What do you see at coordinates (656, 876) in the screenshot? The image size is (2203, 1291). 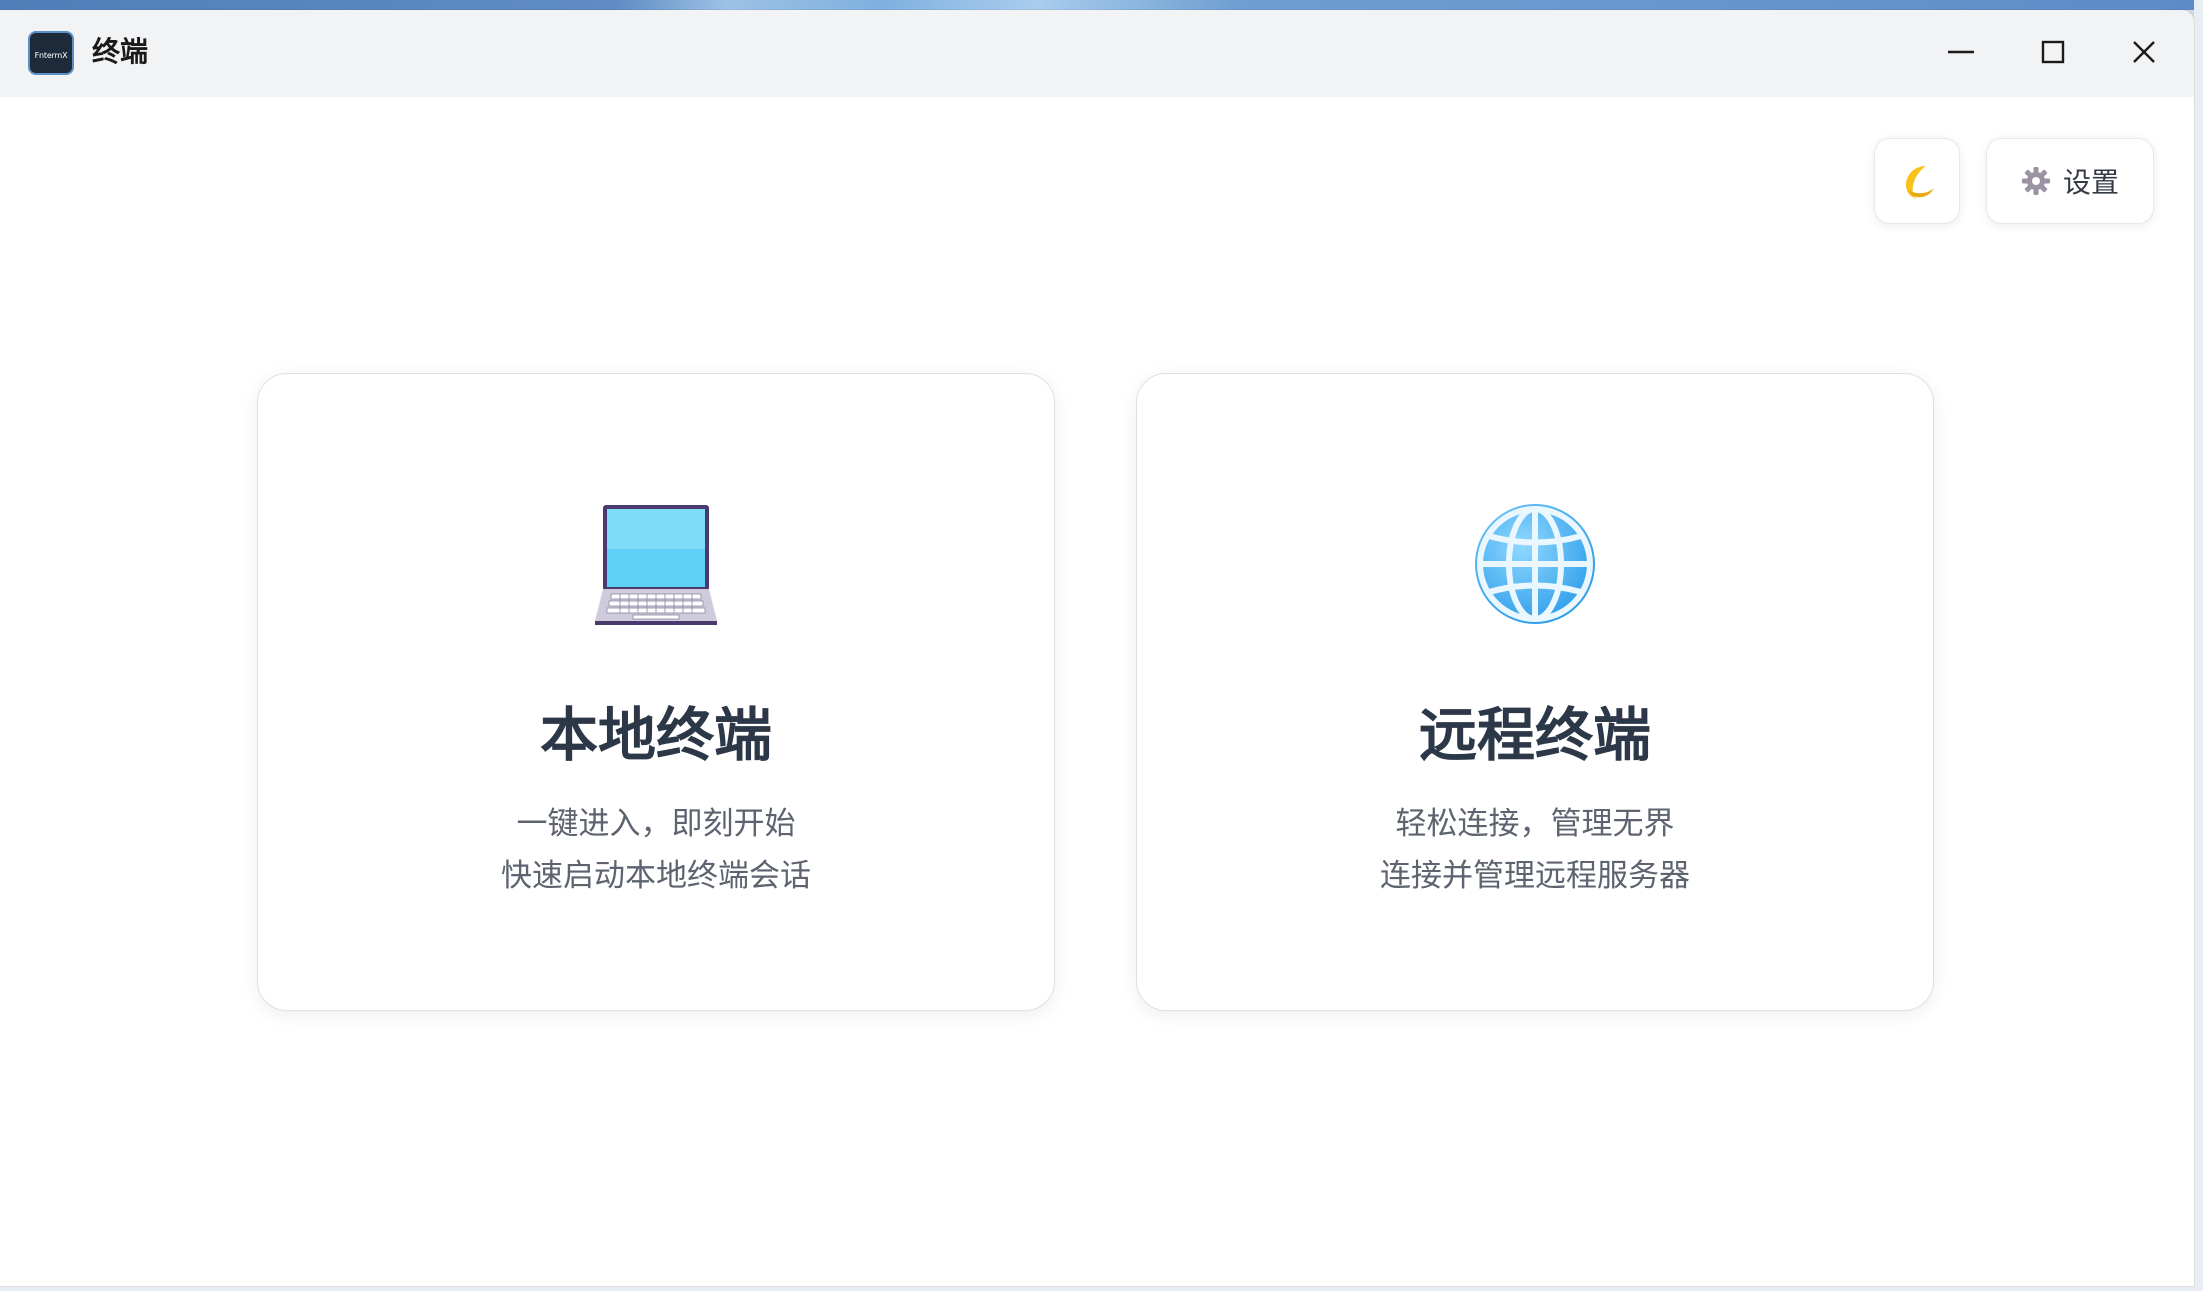 I see `local-terminal-description: 快速启动本地终端会话` at bounding box center [656, 876].